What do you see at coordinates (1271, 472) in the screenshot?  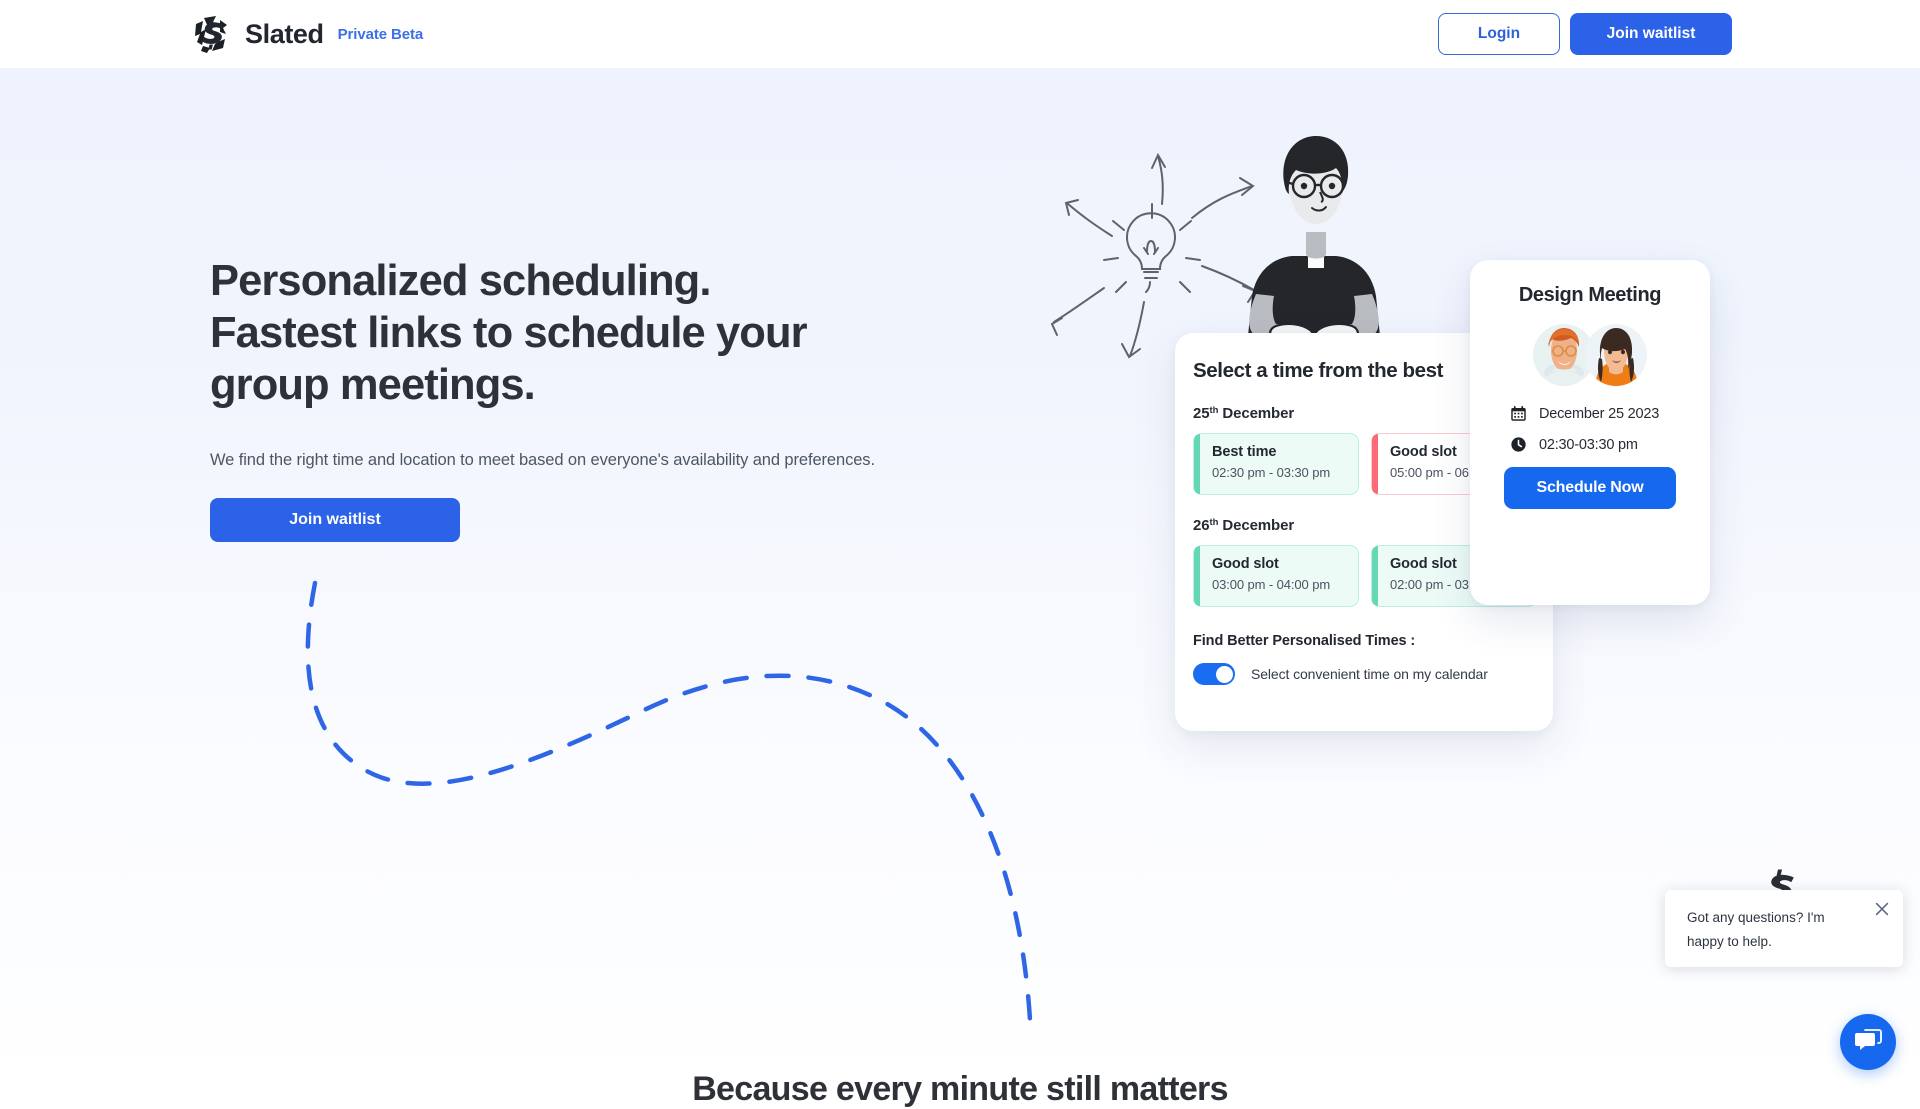 I see `slot-time: 02:30 pm - 03:30 pm` at bounding box center [1271, 472].